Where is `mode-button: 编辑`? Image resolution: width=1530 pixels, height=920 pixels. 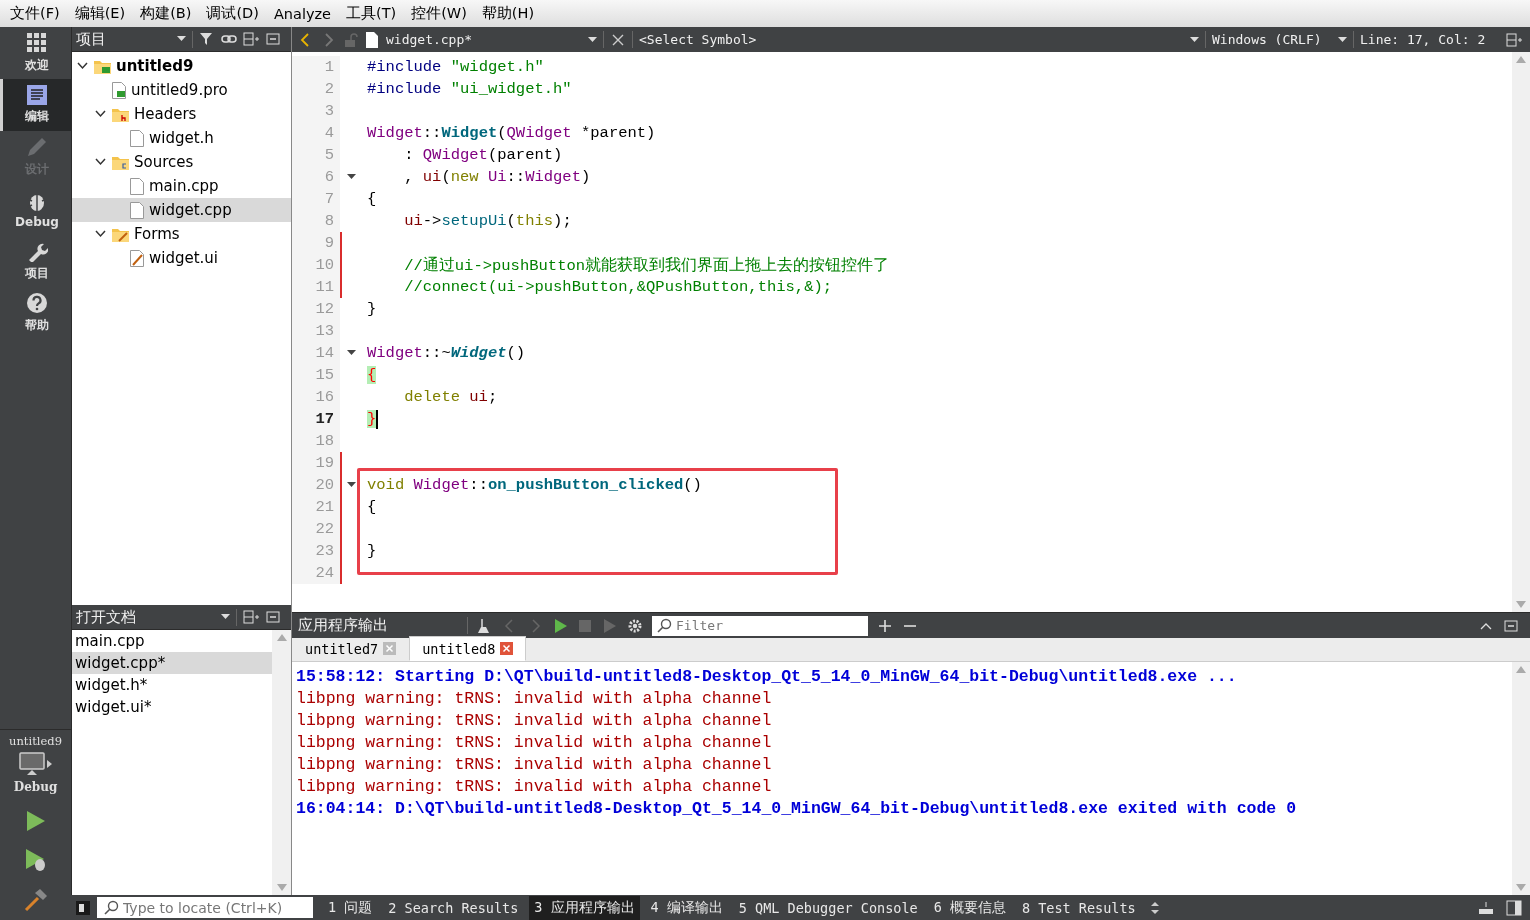 mode-button: 编辑 is located at coordinates (35, 105).